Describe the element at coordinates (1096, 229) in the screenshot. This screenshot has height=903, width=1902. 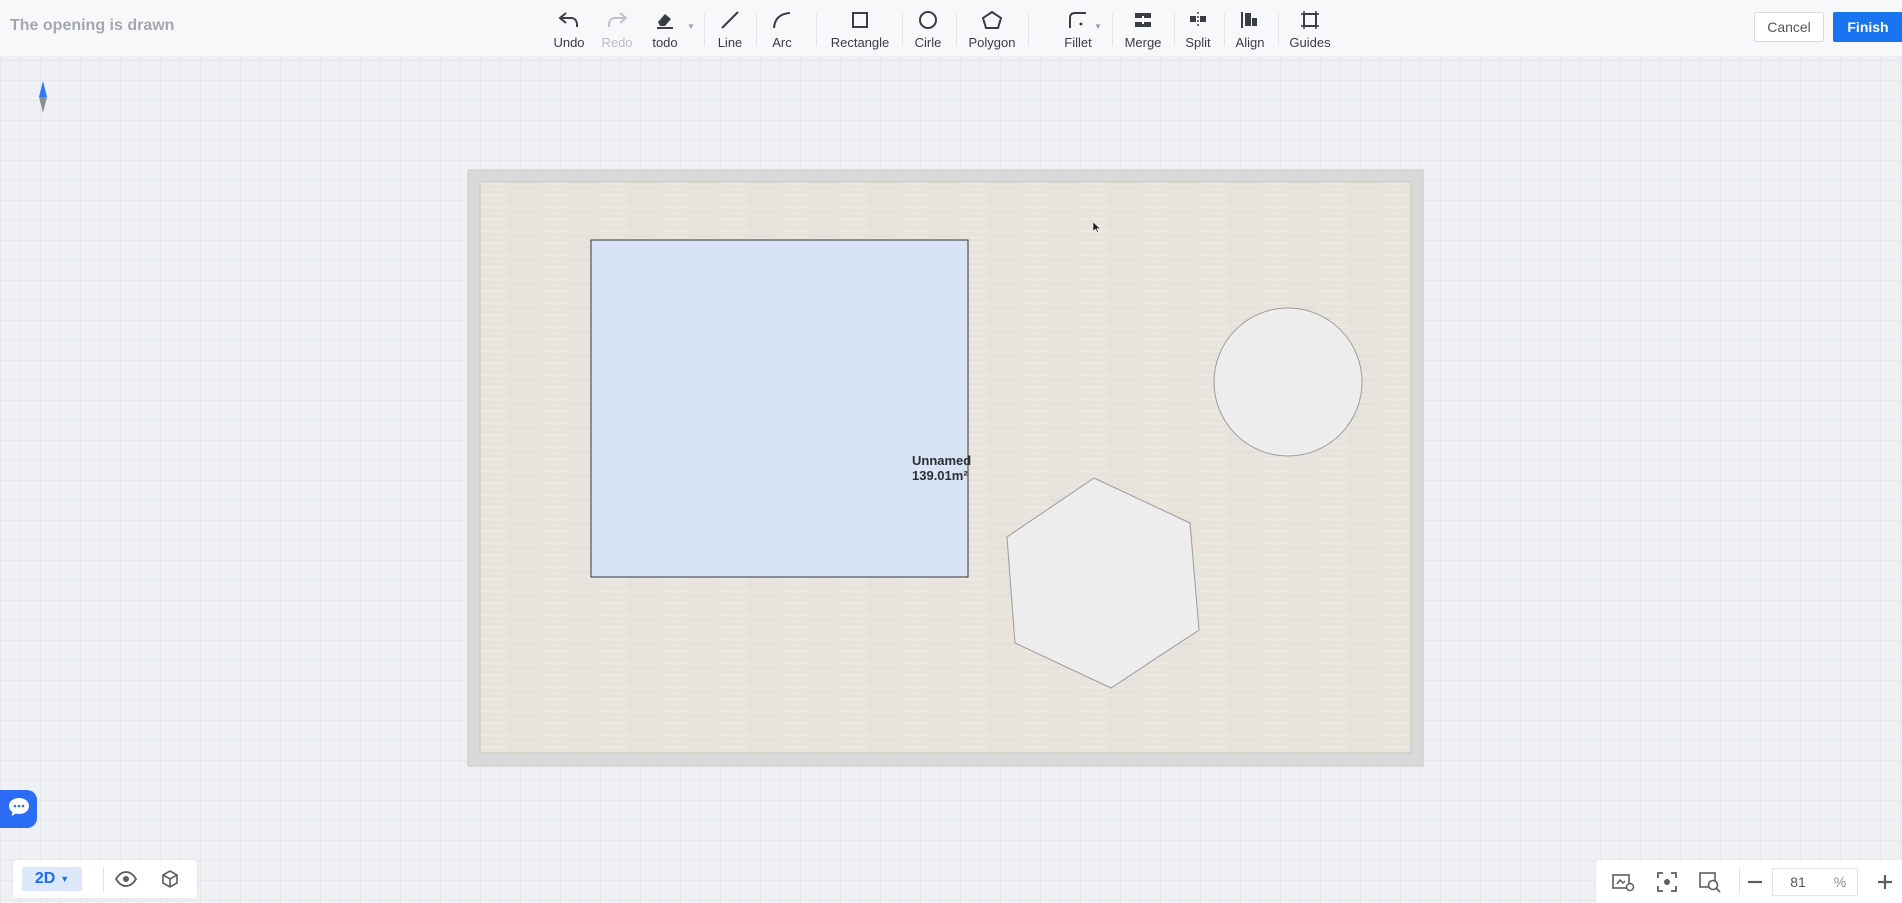
I see `mouse-cursor-icon` at that location.